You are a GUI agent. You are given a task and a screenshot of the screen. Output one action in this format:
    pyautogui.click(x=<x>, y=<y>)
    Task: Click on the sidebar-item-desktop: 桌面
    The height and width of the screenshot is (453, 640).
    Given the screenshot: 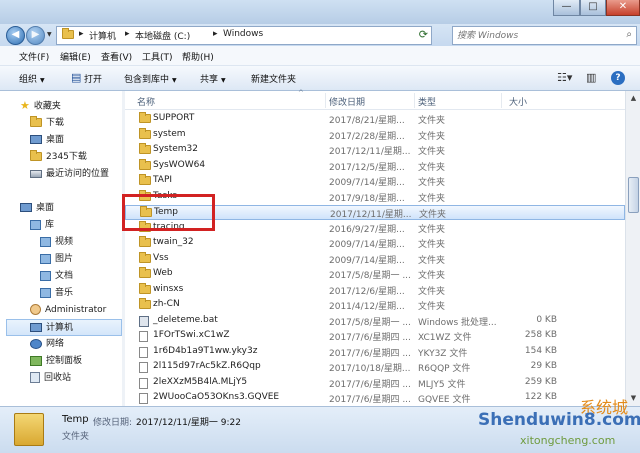 What is the action you would take?
    pyautogui.click(x=37, y=208)
    